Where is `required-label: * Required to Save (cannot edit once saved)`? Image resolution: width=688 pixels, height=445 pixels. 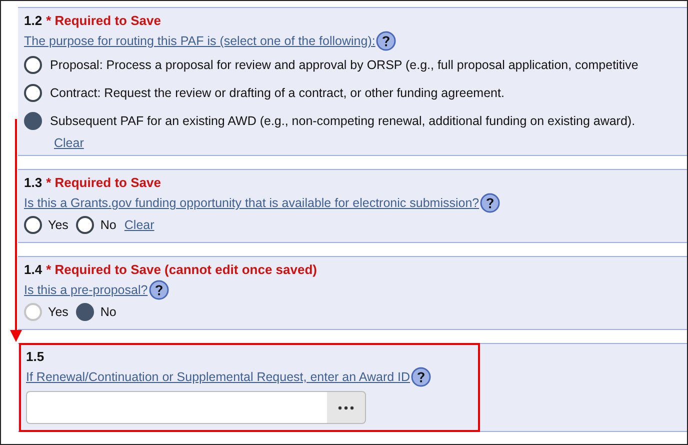 required-label: * Required to Save (cannot edit once saved) is located at coordinates (181, 269).